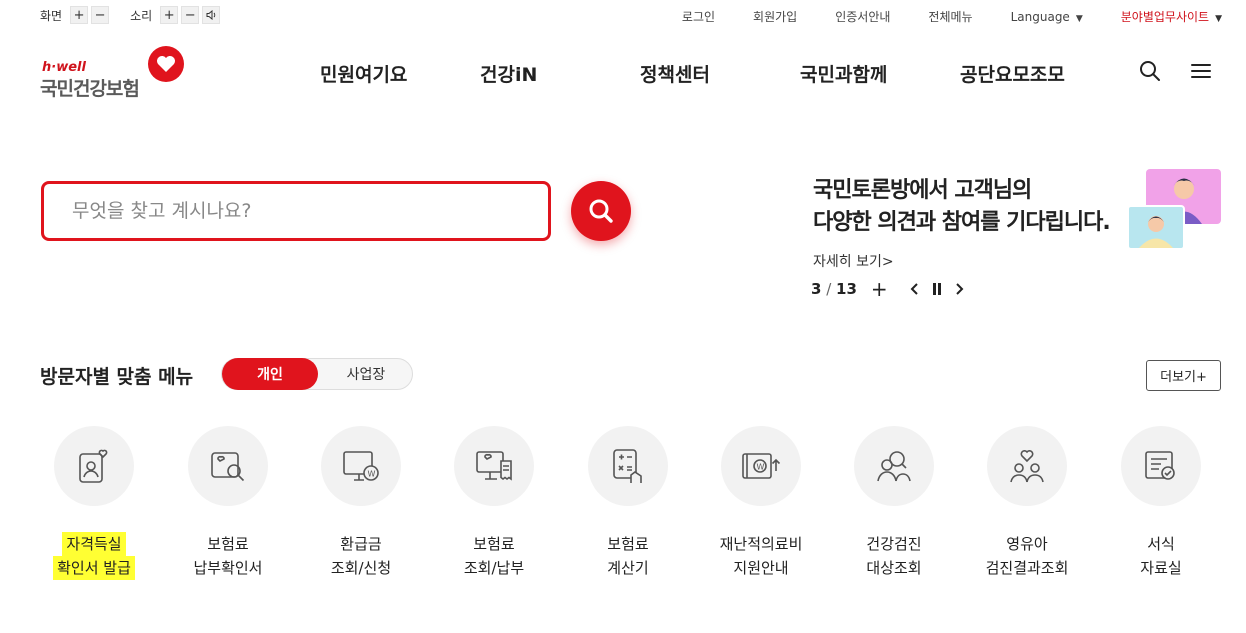  What do you see at coordinates (117, 377) in the screenshot?
I see `section-title: 방문자별 맞춤 메뉴` at bounding box center [117, 377].